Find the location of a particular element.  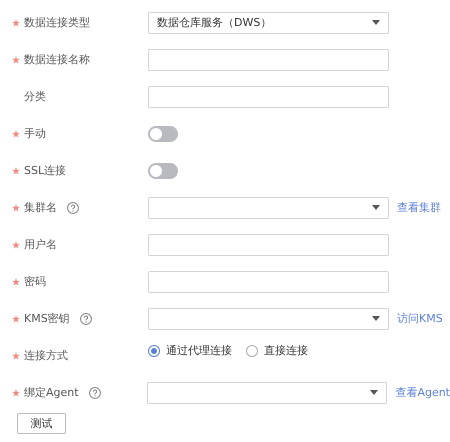

field-label: 数据连接类型 is located at coordinates (57, 22).